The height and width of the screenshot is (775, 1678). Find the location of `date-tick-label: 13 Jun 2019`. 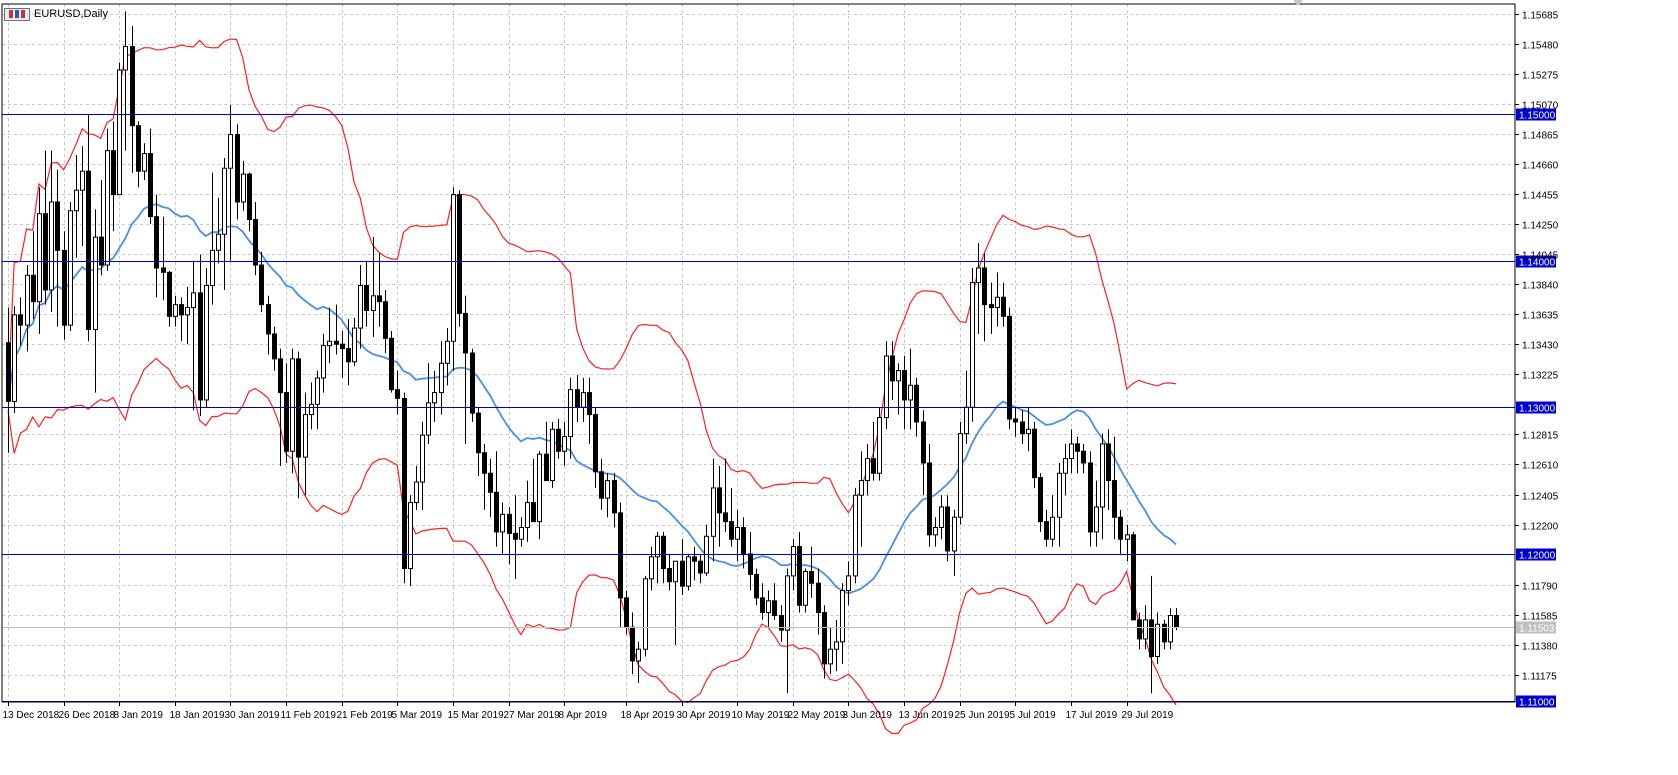

date-tick-label: 13 Jun 2019 is located at coordinates (926, 715).